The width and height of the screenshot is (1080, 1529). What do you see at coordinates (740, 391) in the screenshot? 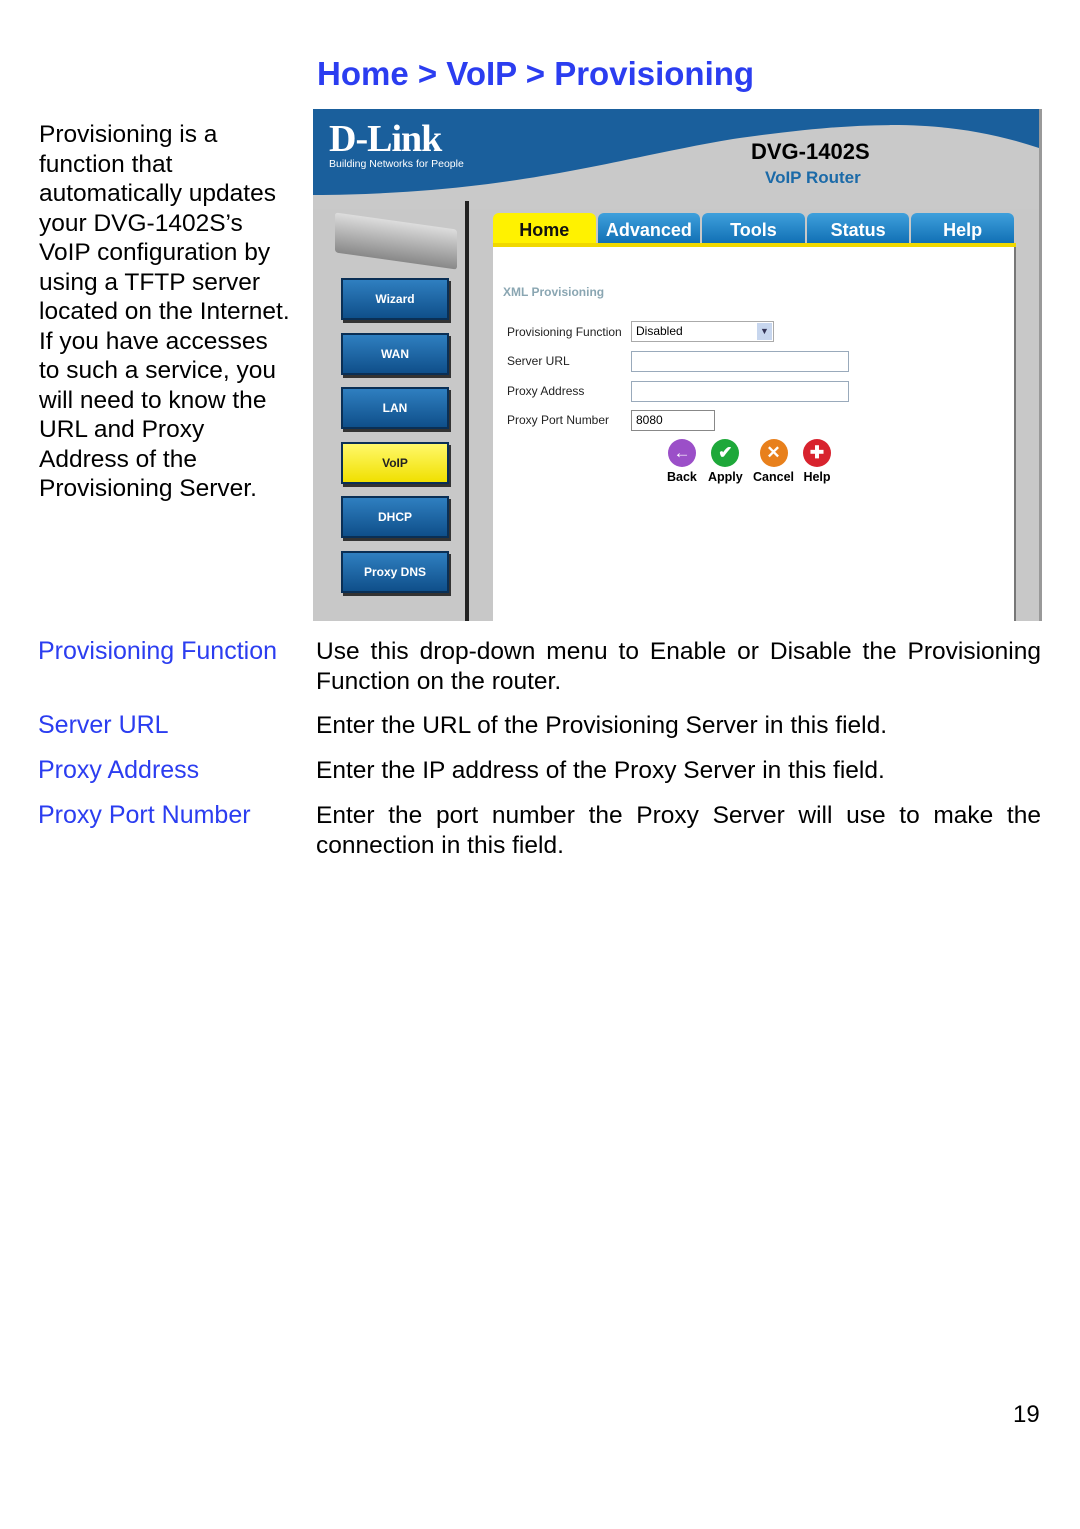
I see `proxy-address-input` at bounding box center [740, 391].